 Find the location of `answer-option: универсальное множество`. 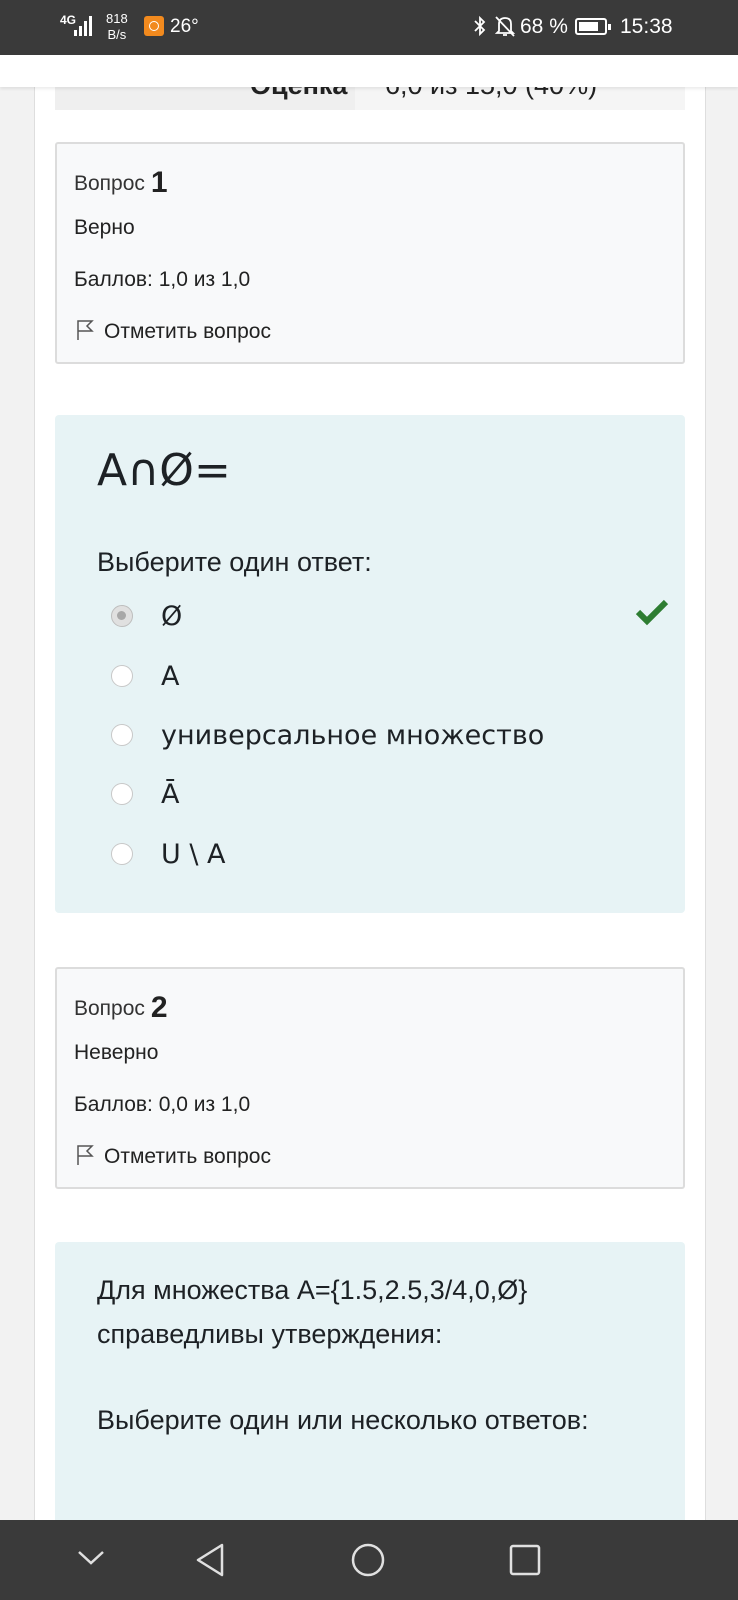

answer-option: универсальное множество is located at coordinates (381, 737).